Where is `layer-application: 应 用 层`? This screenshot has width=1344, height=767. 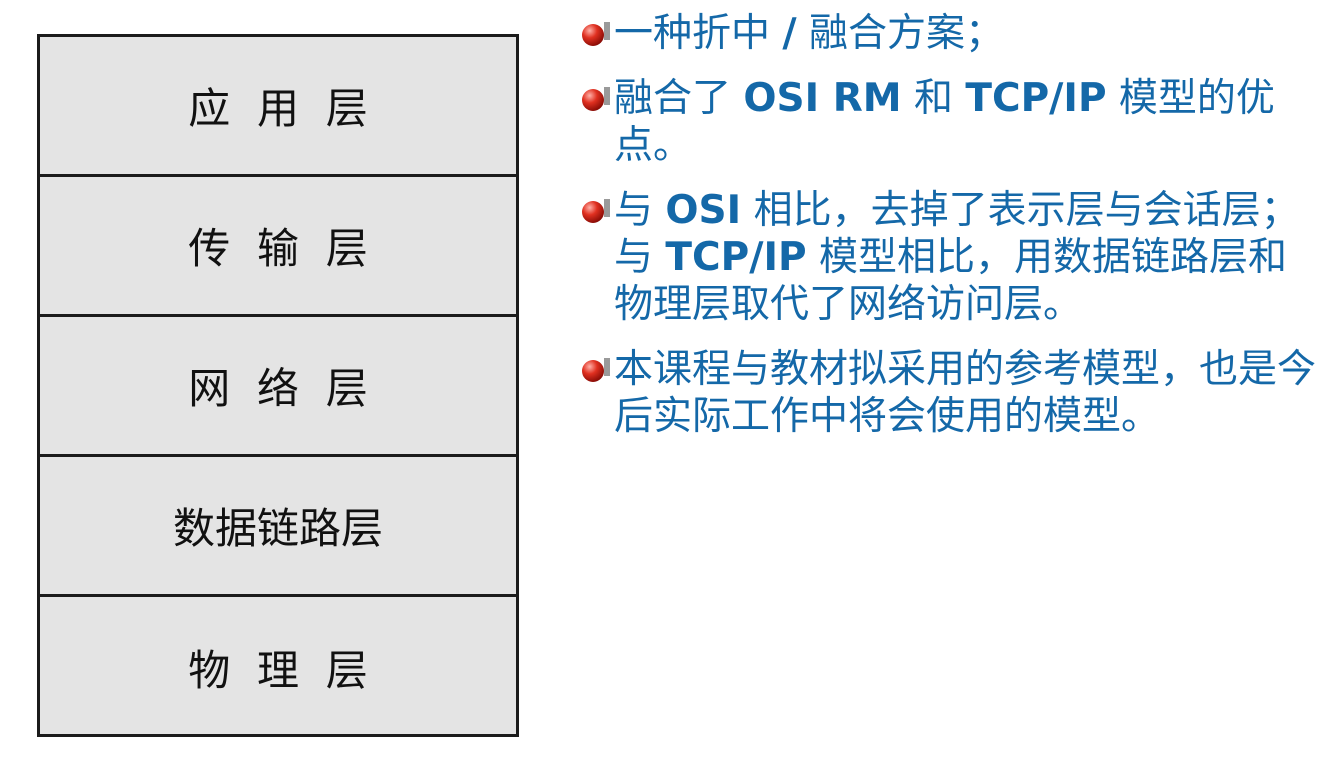 layer-application: 应 用 层 is located at coordinates (278, 107).